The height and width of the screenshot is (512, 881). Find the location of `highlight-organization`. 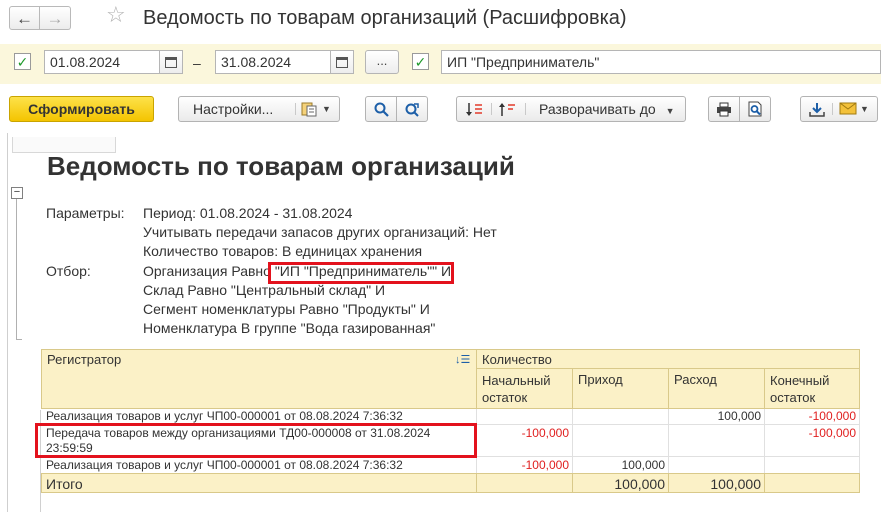

highlight-organization is located at coordinates (361, 273).